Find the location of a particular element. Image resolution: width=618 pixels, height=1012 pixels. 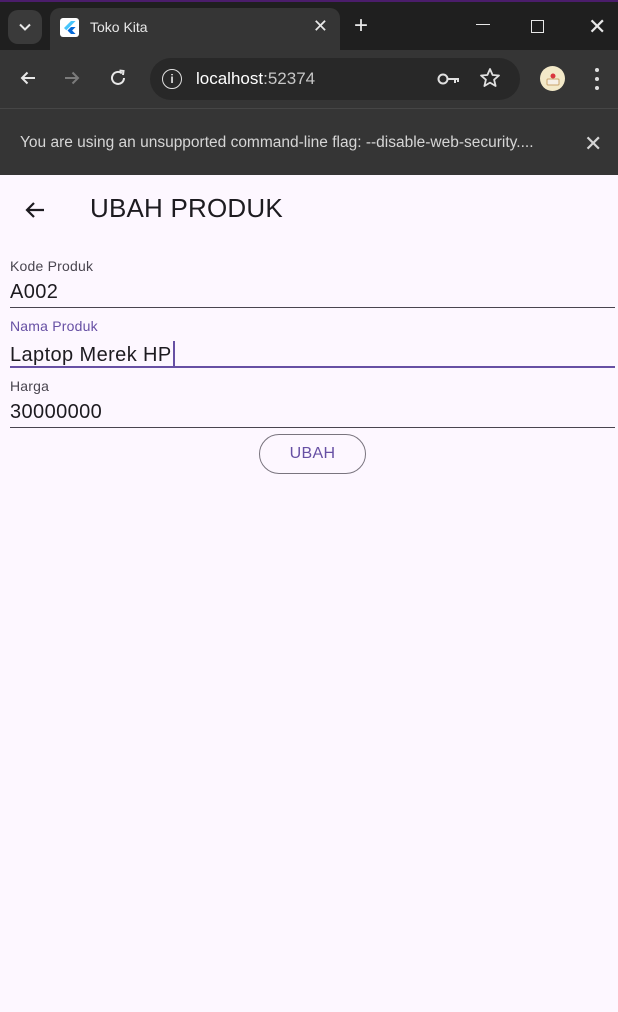

address-url: localhost:52374 is located at coordinates (255, 79).